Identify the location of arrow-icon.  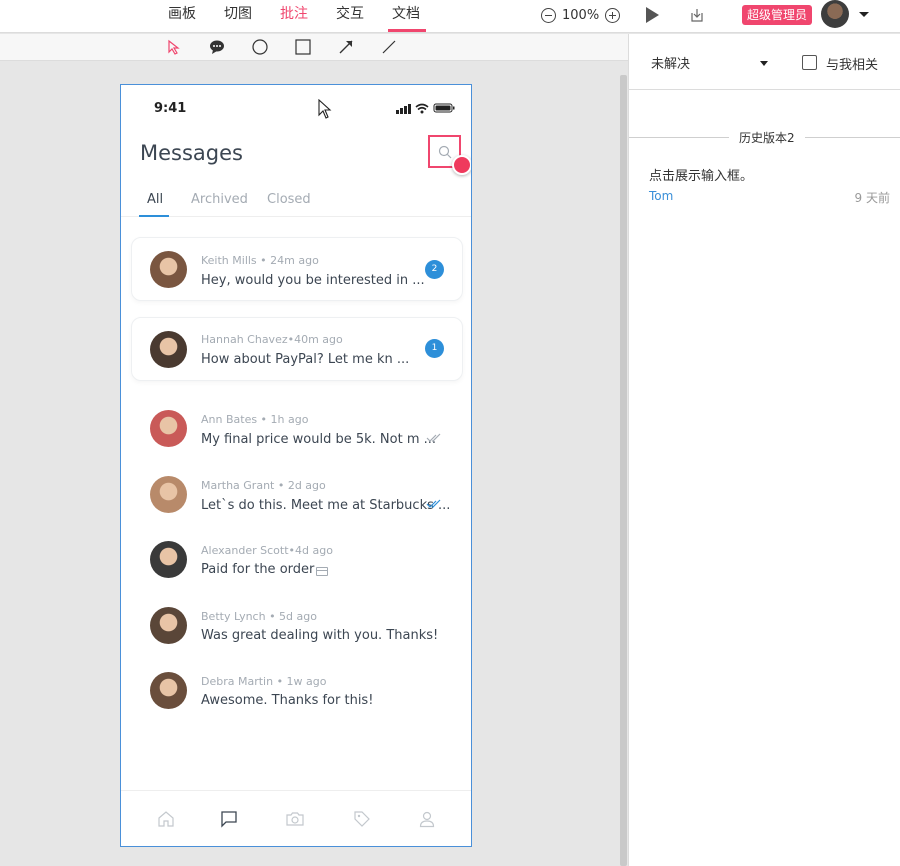
(346, 47).